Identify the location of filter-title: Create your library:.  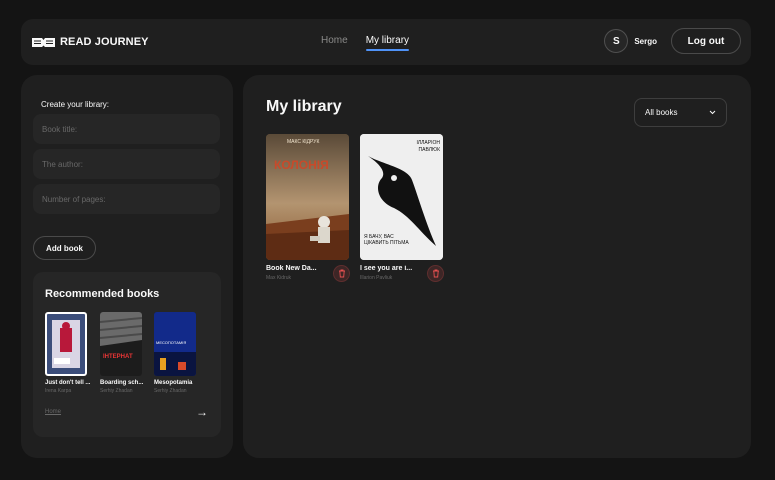
(75, 104).